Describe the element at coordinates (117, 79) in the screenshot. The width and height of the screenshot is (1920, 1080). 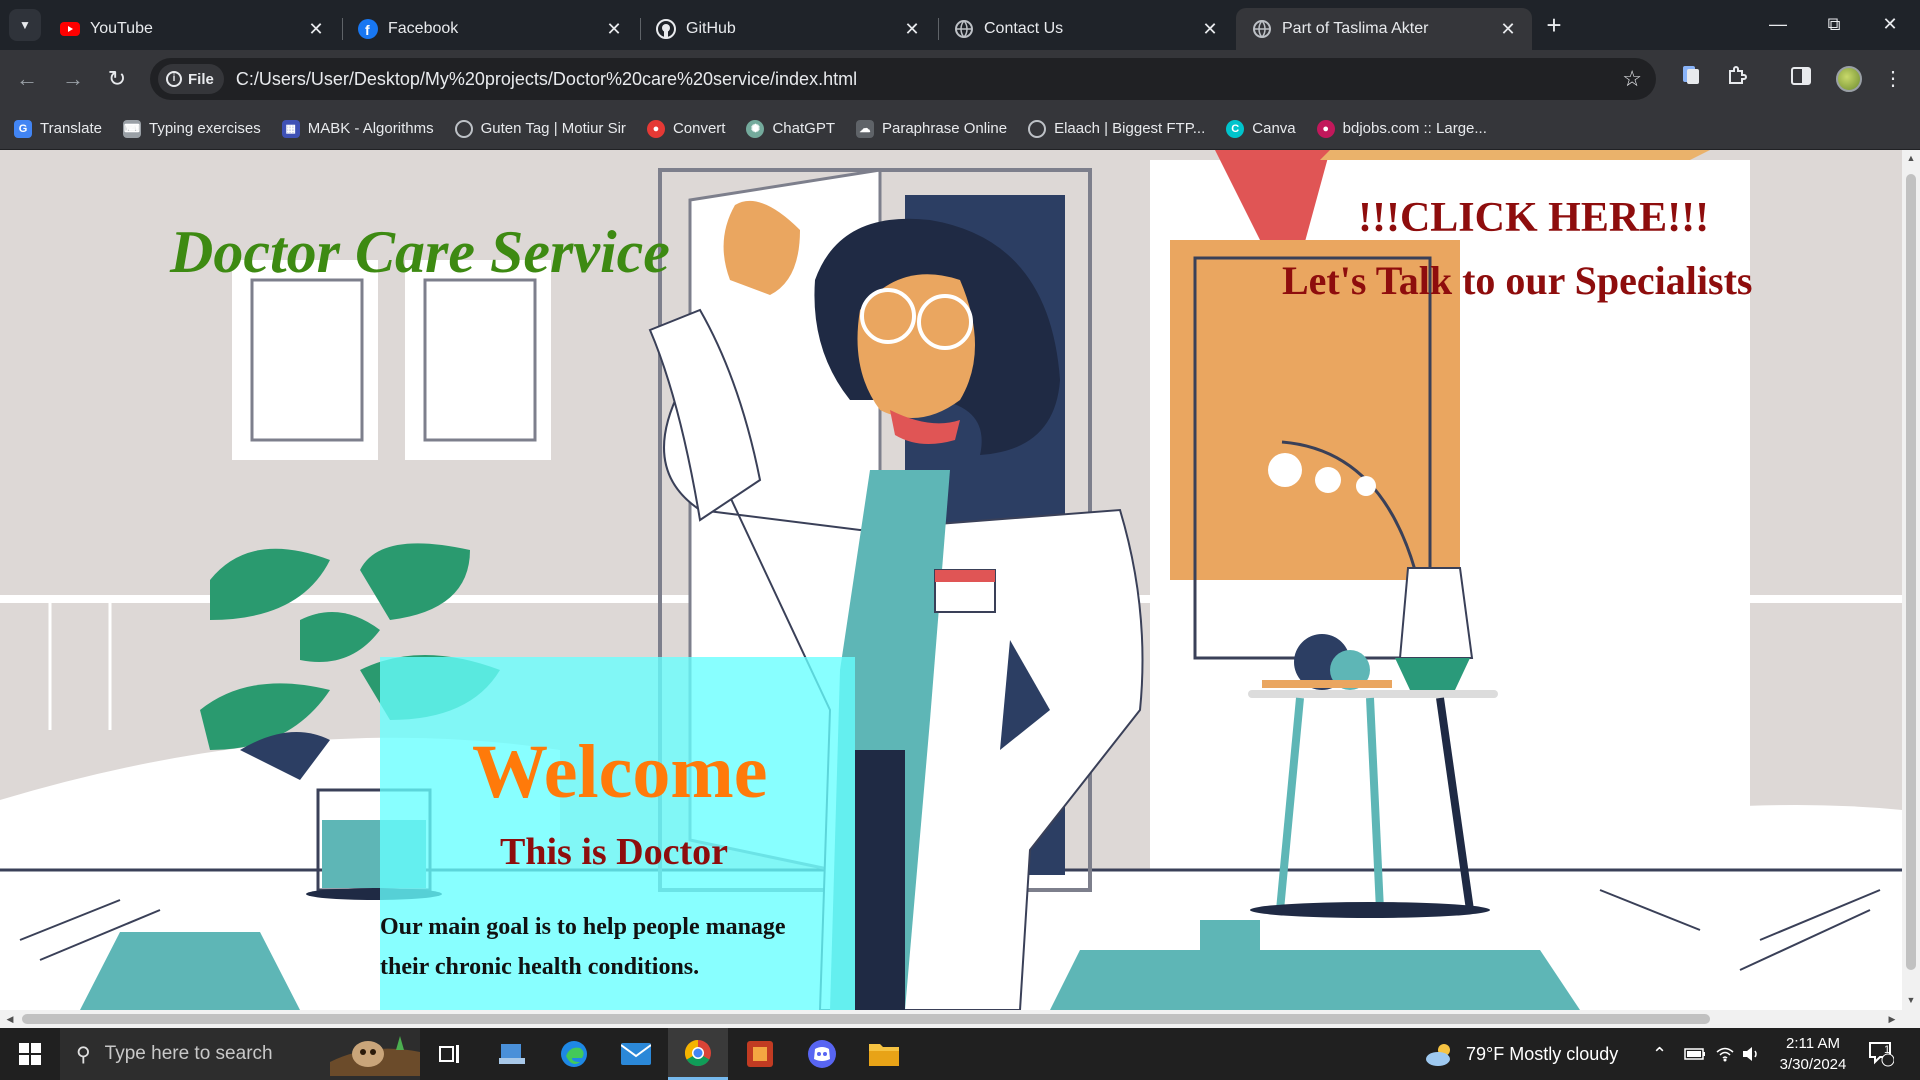
I see `reload-button: ↻` at that location.